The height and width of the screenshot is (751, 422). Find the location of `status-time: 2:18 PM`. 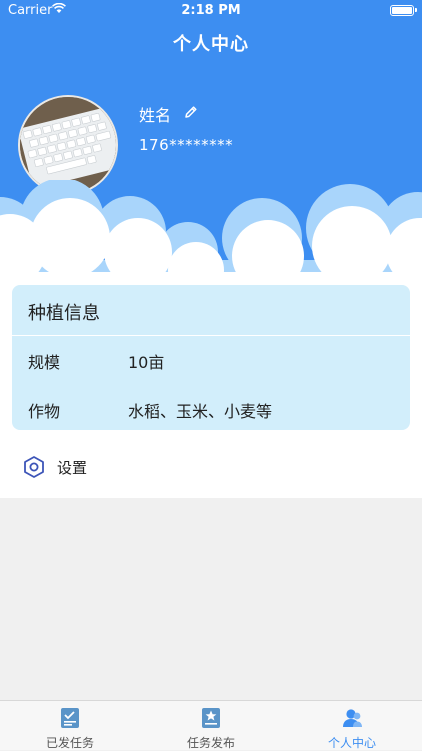

status-time: 2:18 PM is located at coordinates (211, 10).